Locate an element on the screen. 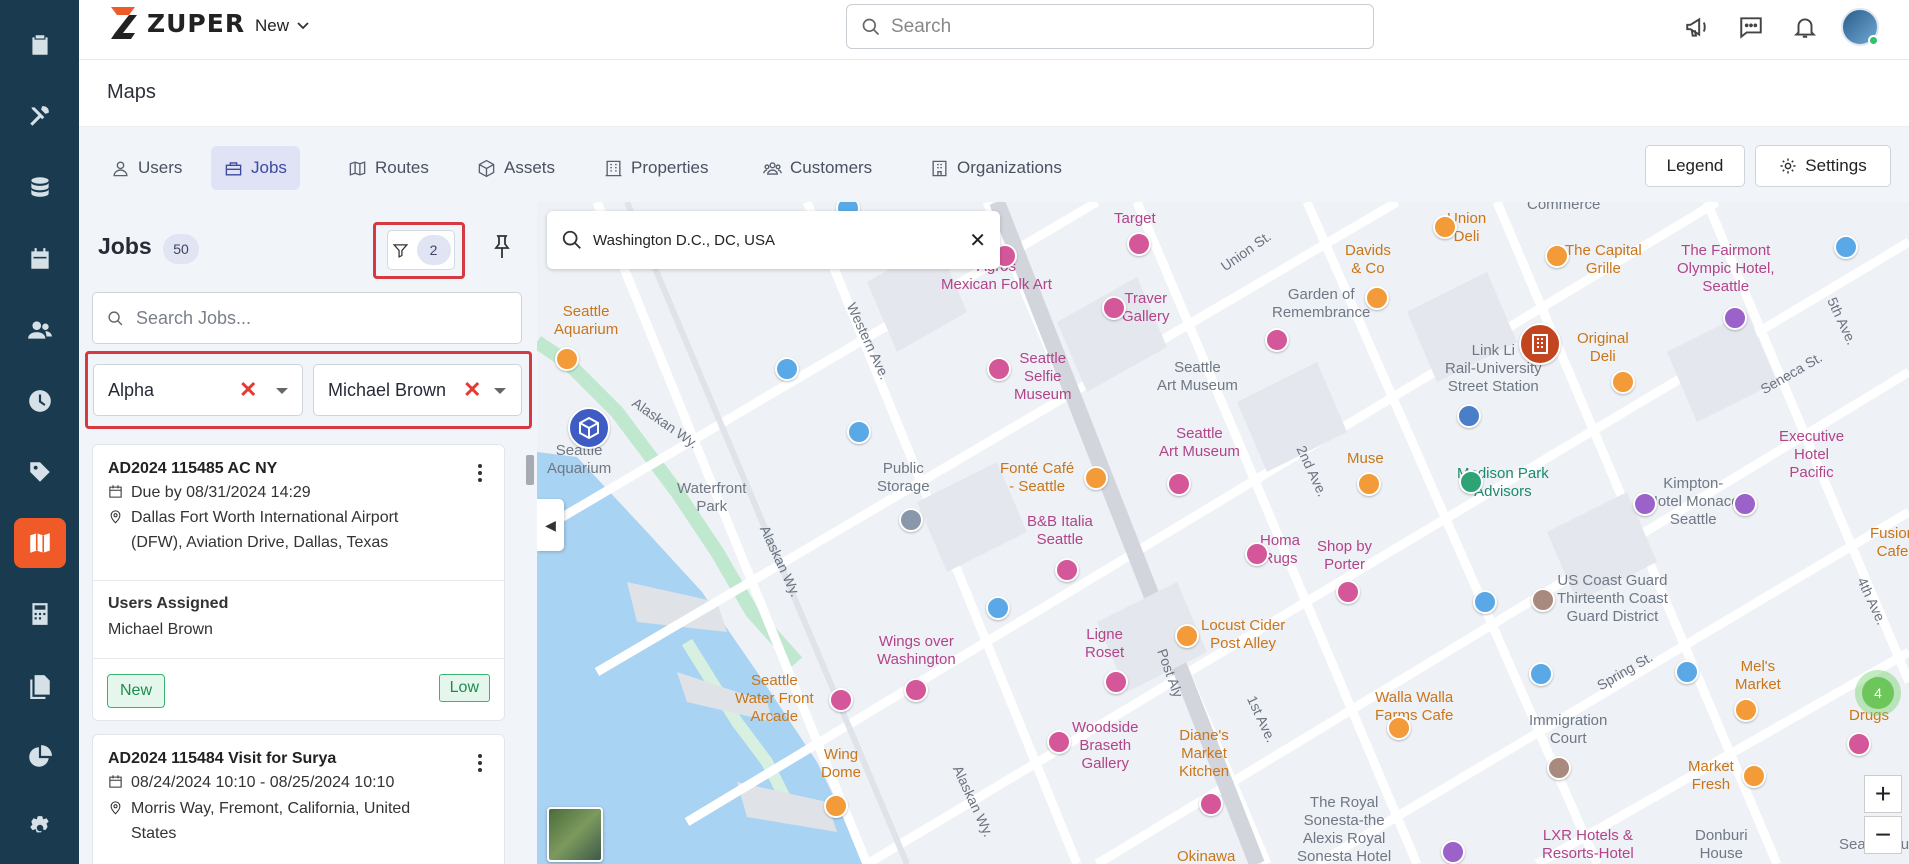  jobs-list-scrollbar is located at coordinates (530, 654).